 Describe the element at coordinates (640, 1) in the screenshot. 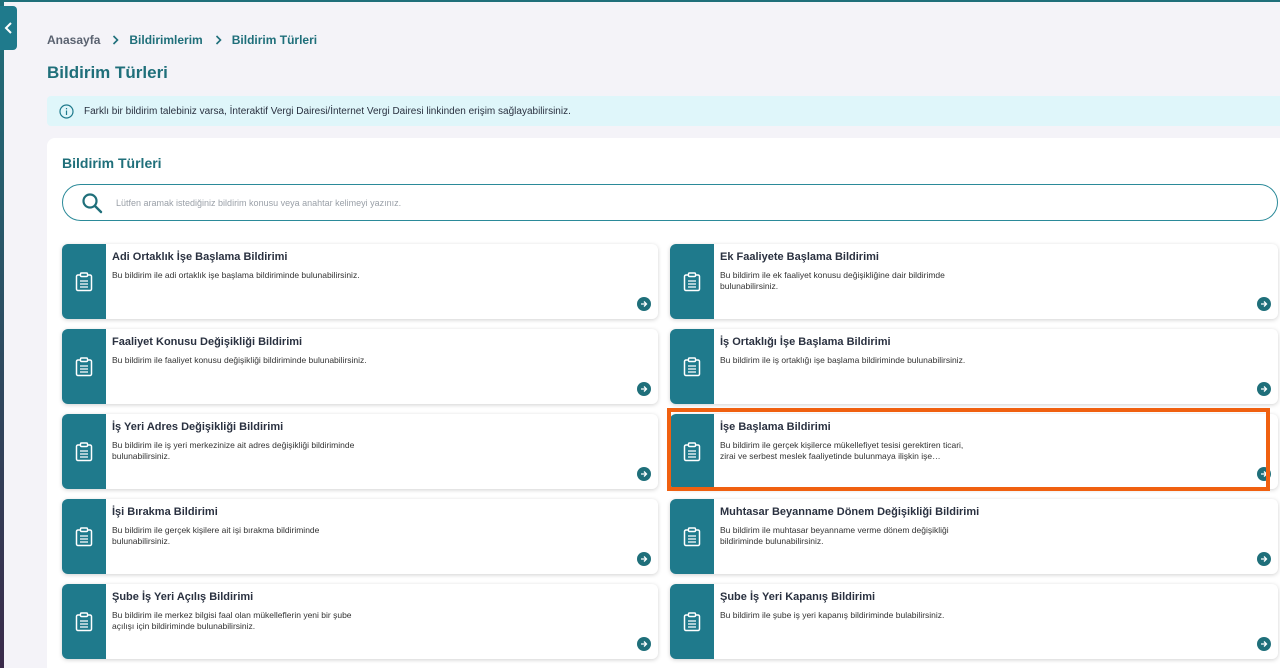

I see `top-border` at that location.